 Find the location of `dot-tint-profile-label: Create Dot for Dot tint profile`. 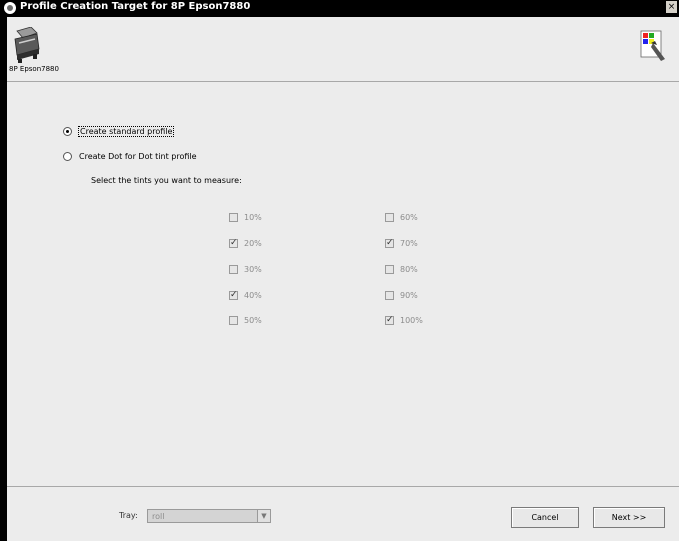

dot-tint-profile-label: Create Dot for Dot tint profile is located at coordinates (138, 156).